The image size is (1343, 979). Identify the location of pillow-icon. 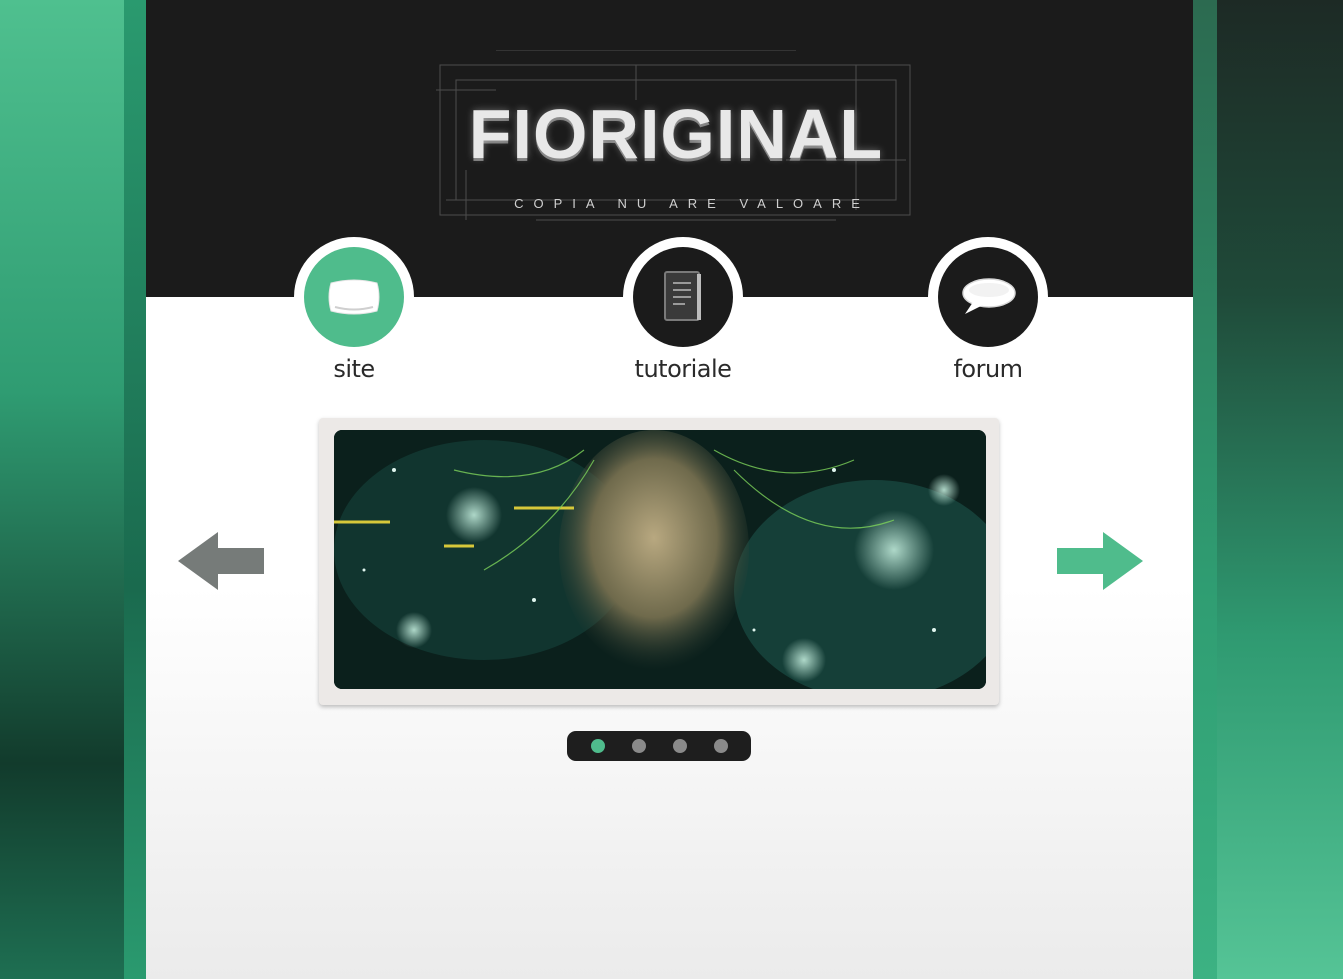
(354, 297).